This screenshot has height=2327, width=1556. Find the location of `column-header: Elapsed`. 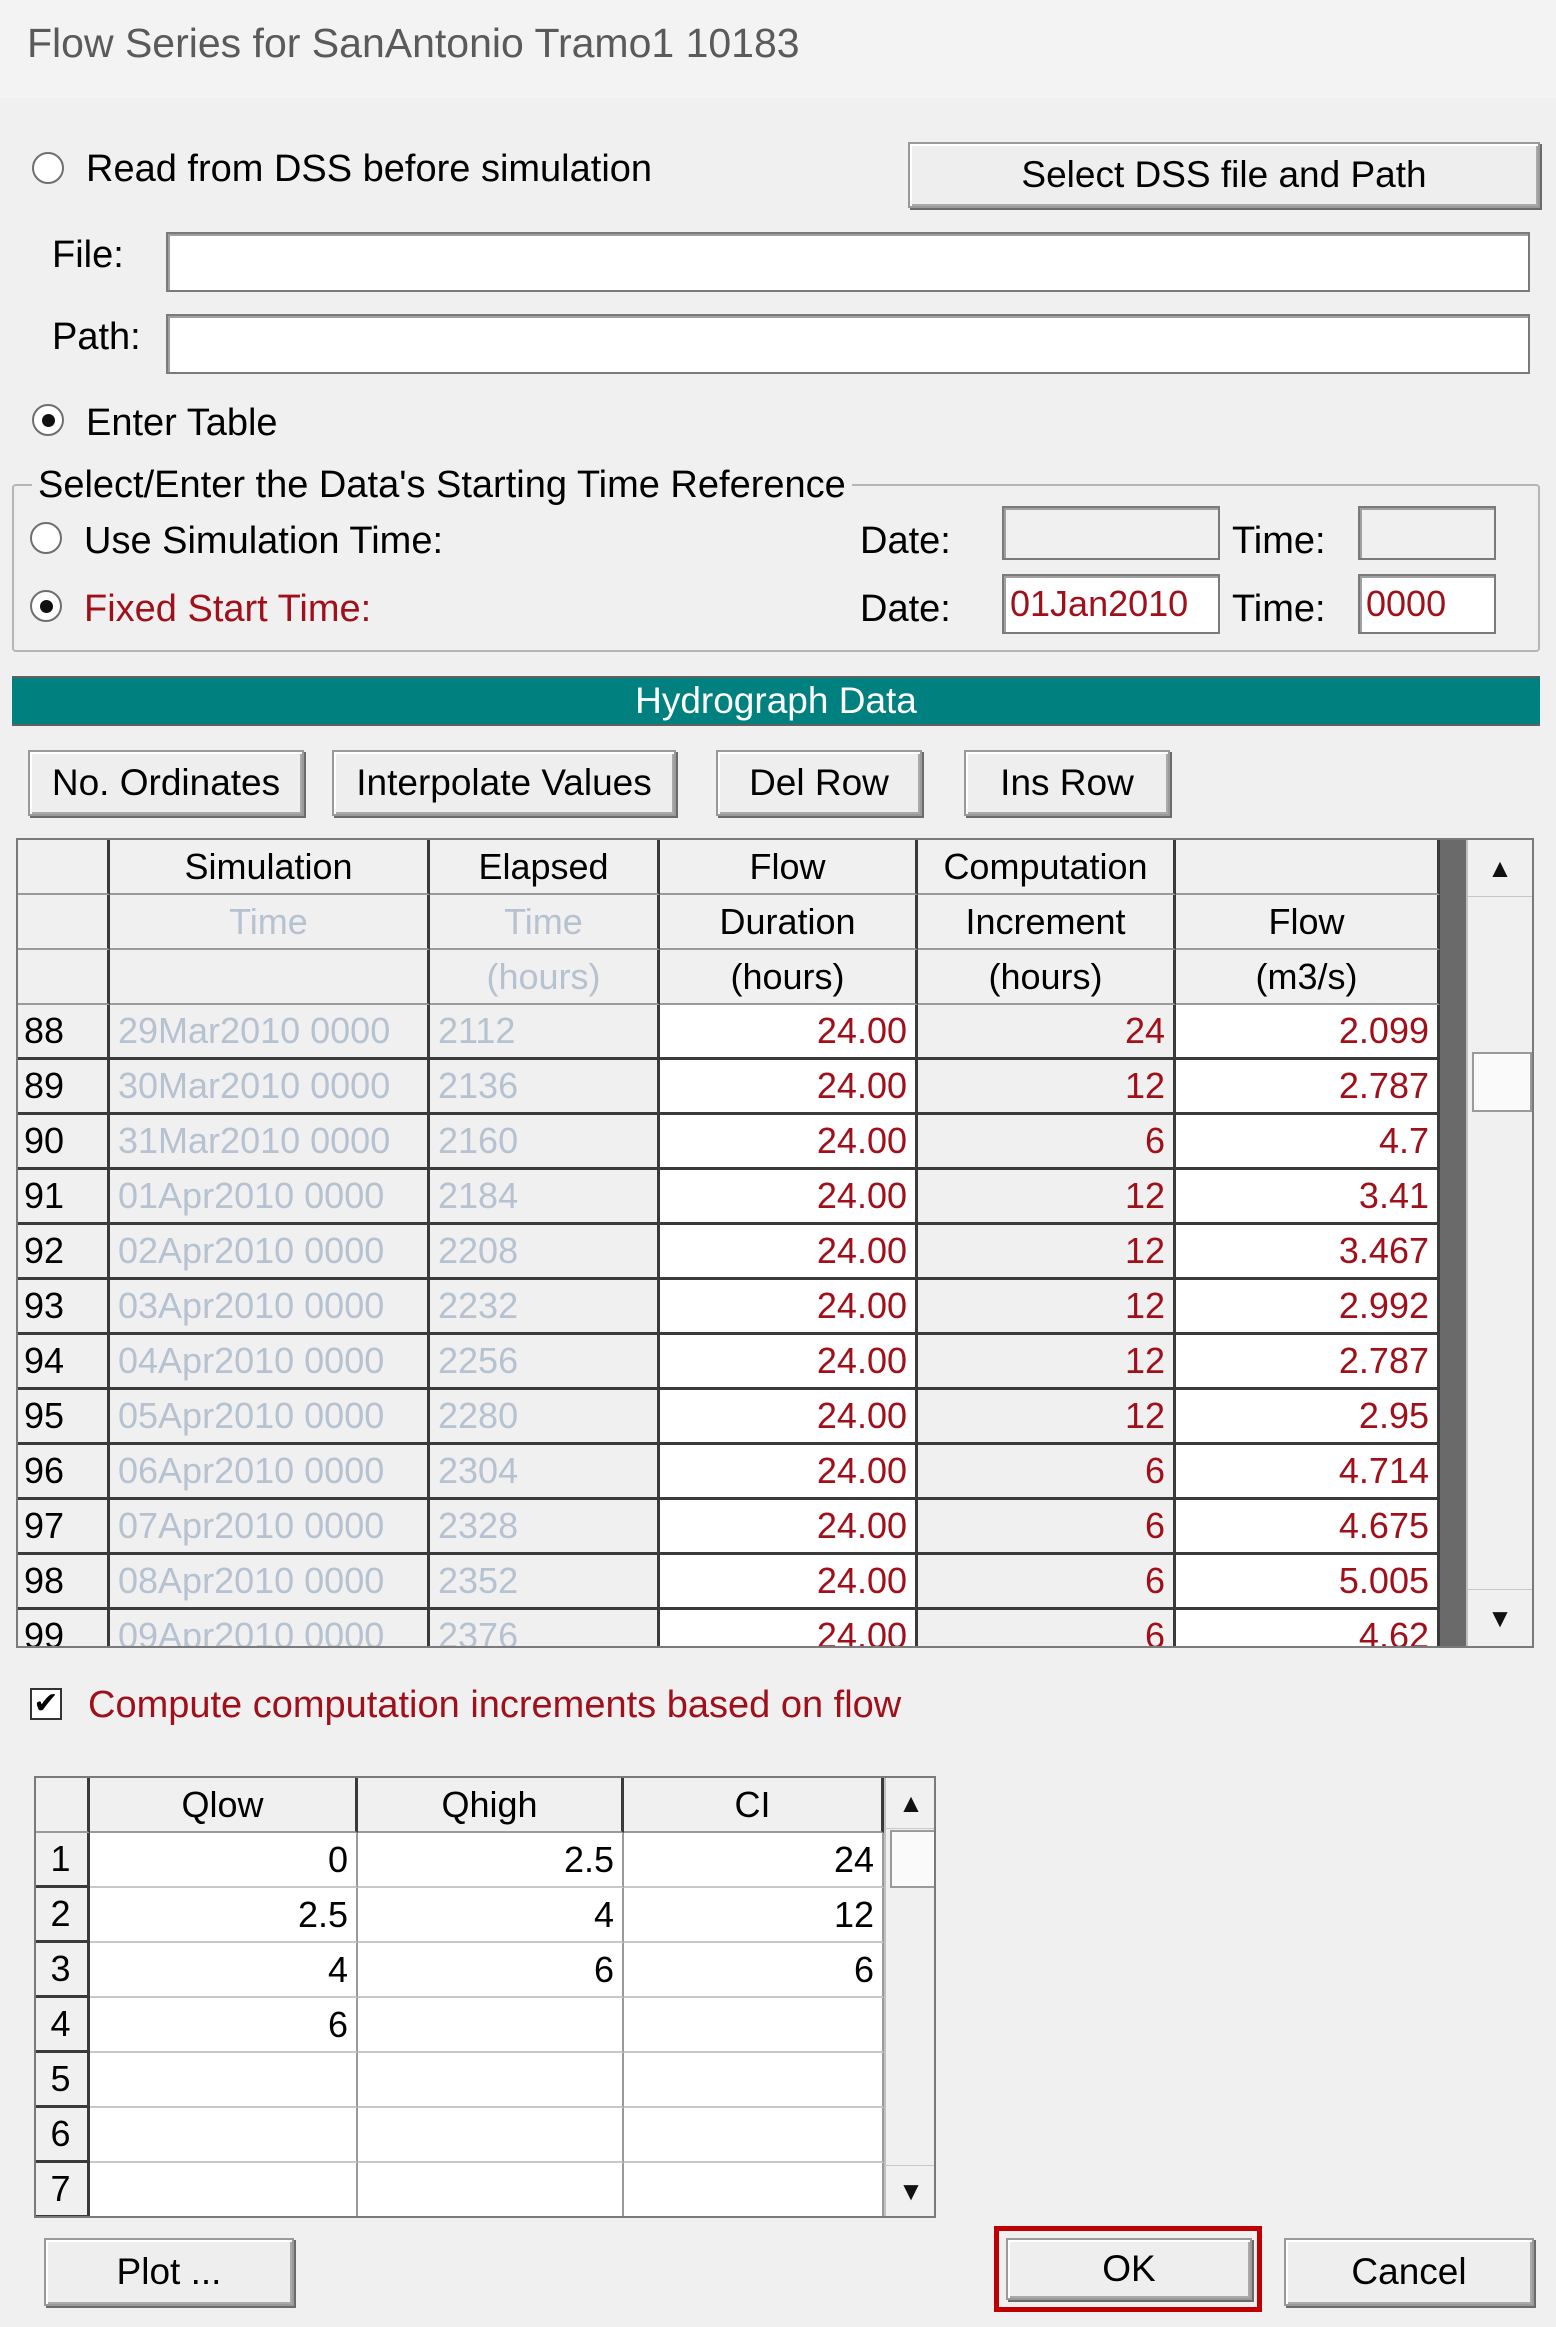

column-header: Elapsed is located at coordinates (545, 867).